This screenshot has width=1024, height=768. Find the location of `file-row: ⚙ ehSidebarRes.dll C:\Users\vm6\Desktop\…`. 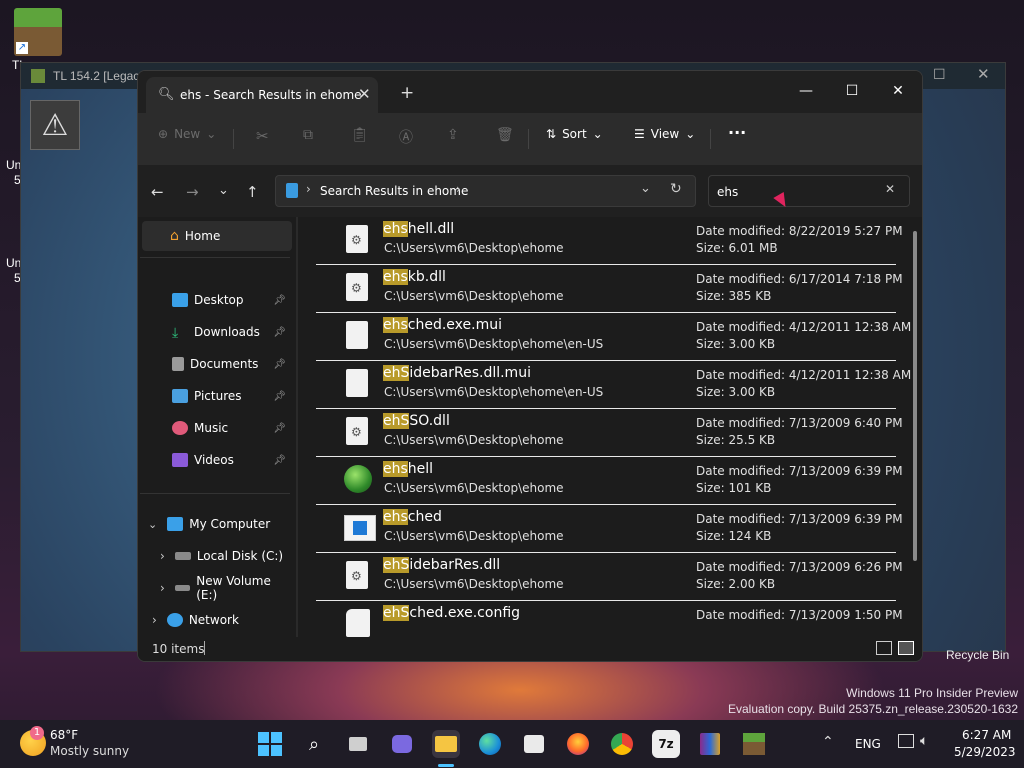

file-row: ⚙ ehSidebarRes.dll C:\Users\vm6\Desktop\… is located at coordinates (609, 577).